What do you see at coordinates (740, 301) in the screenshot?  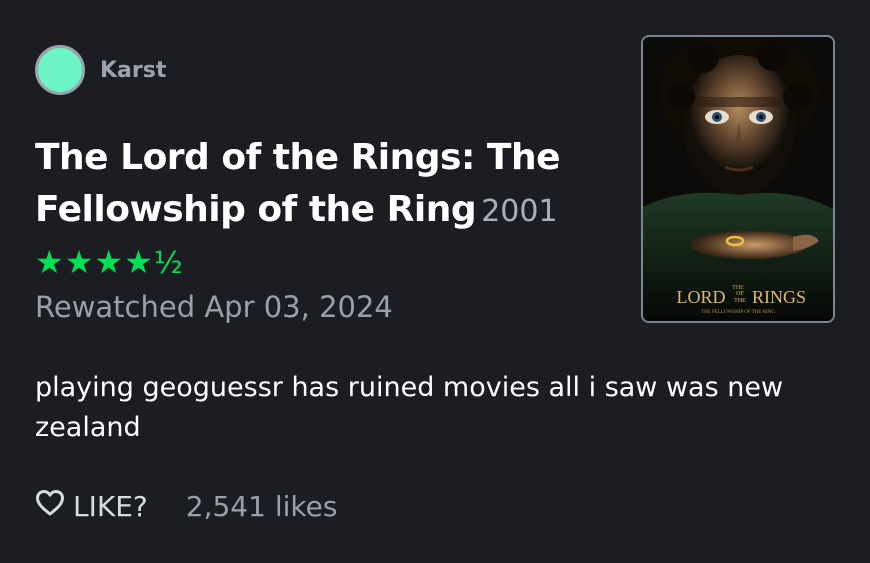 I see `poster-logo-the2: THE` at bounding box center [740, 301].